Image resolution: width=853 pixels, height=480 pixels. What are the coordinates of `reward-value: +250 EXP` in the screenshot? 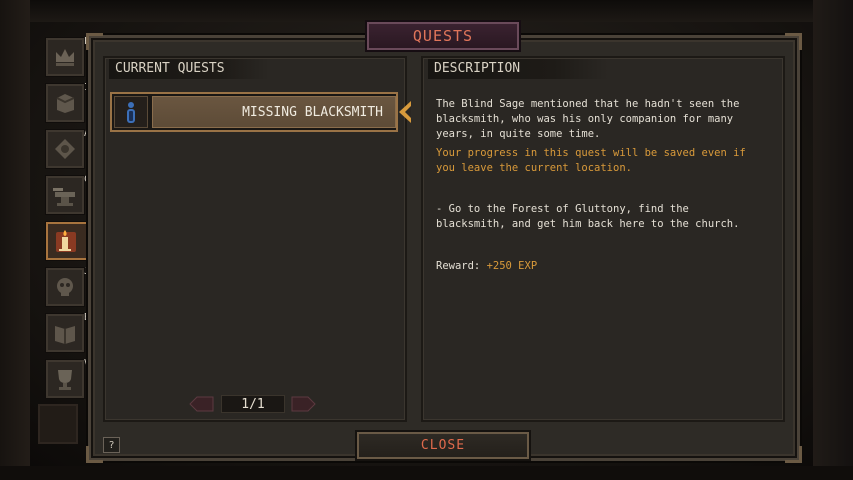 It's located at (512, 266).